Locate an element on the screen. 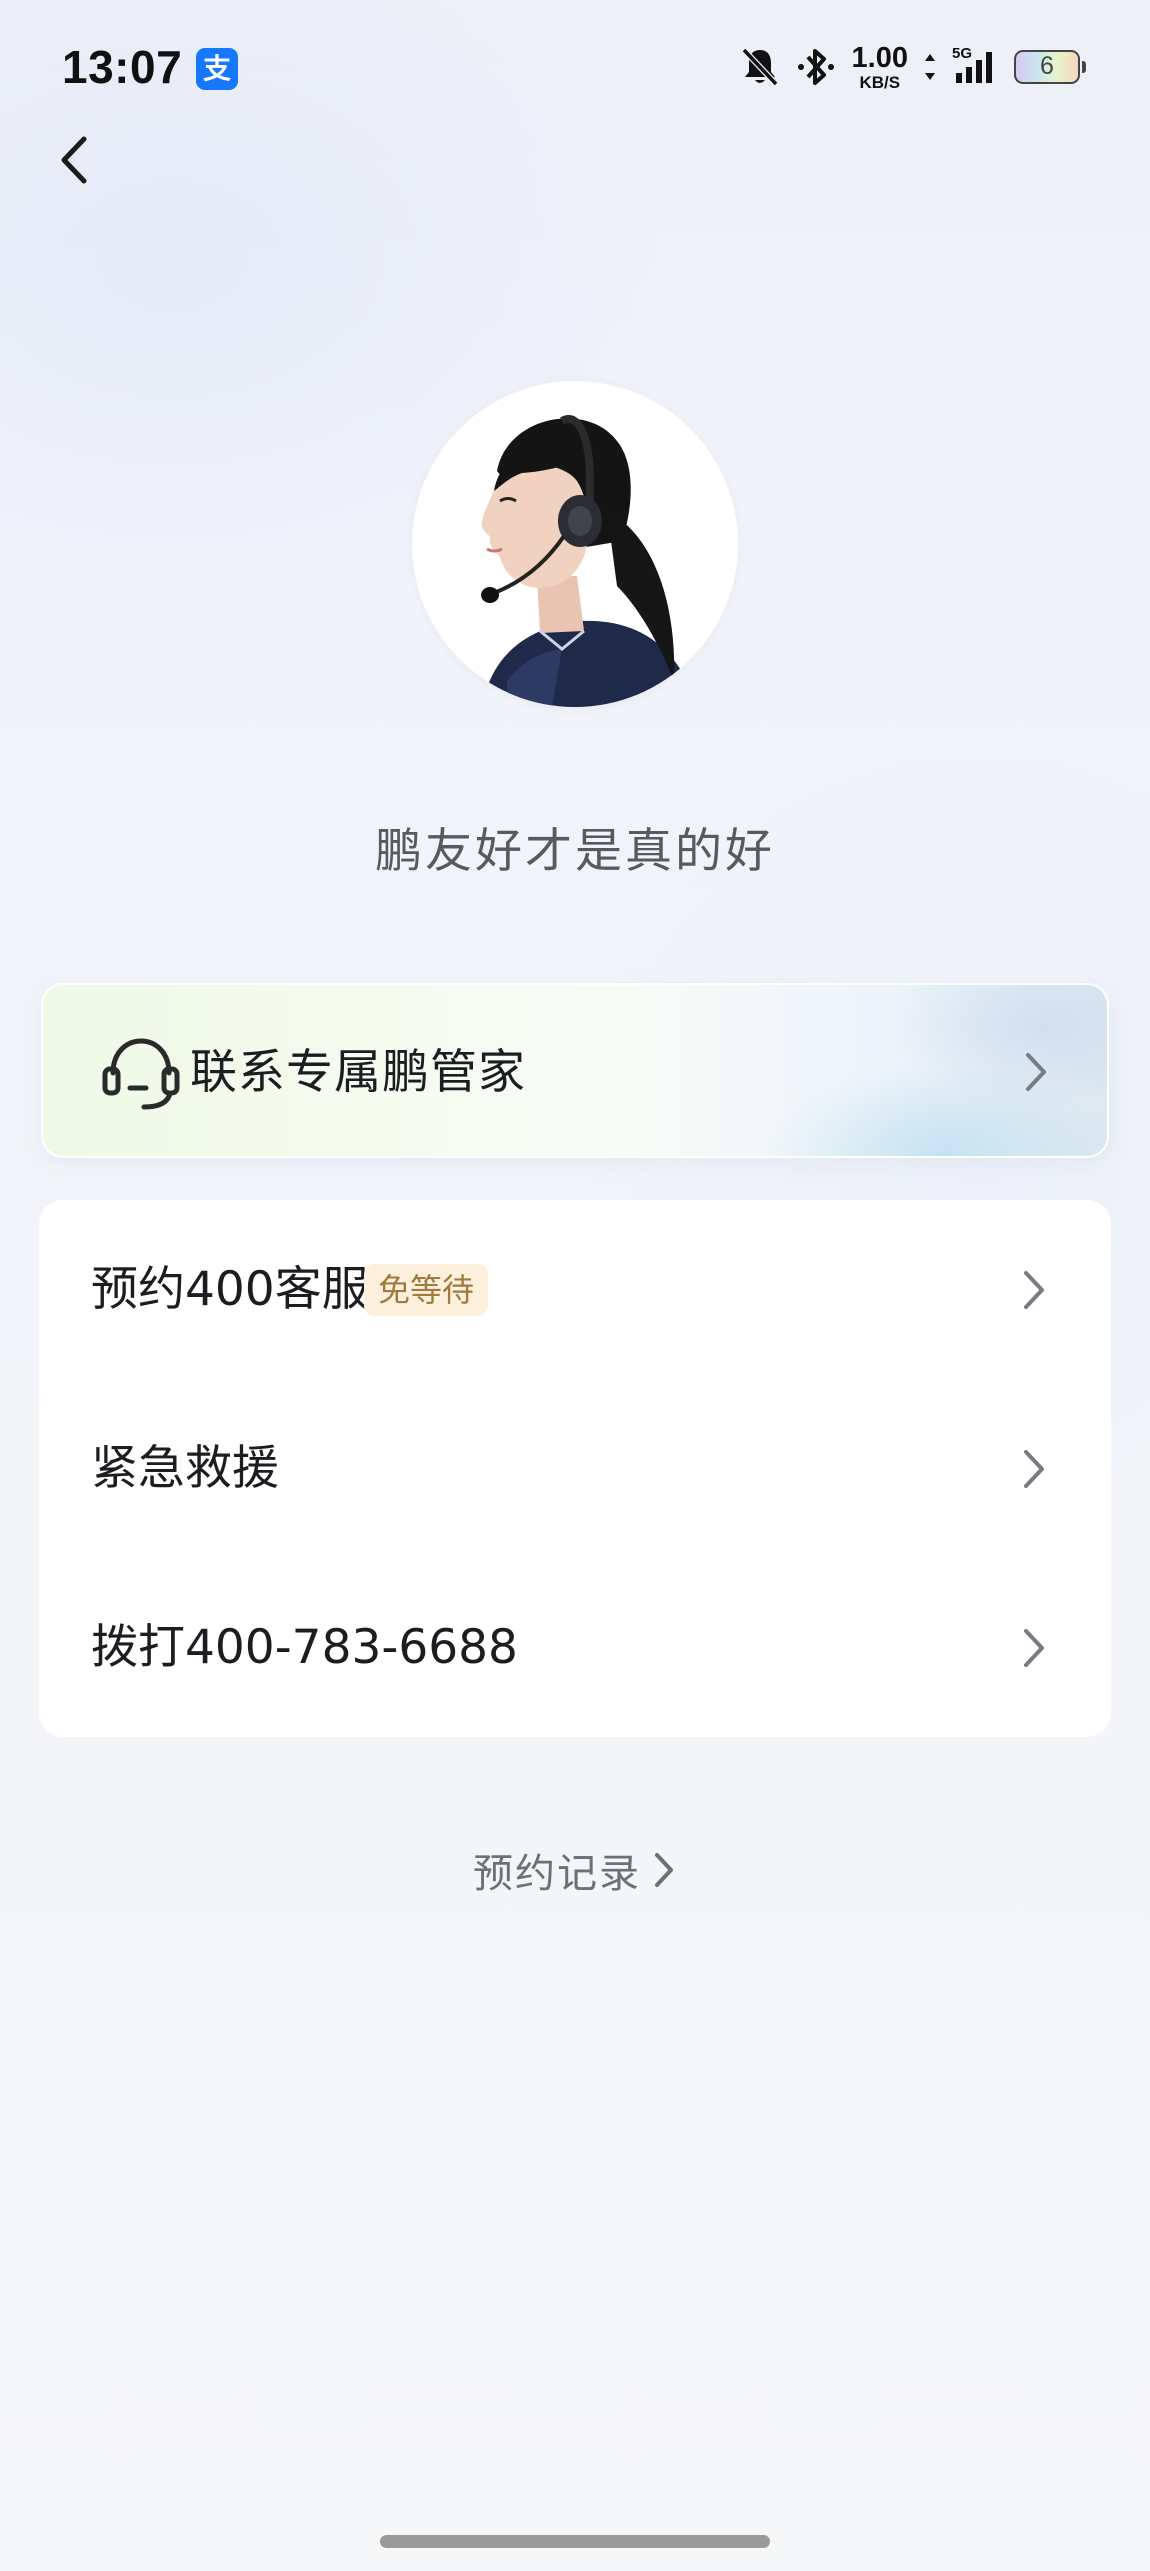  mute-bell-icon is located at coordinates (759, 67).